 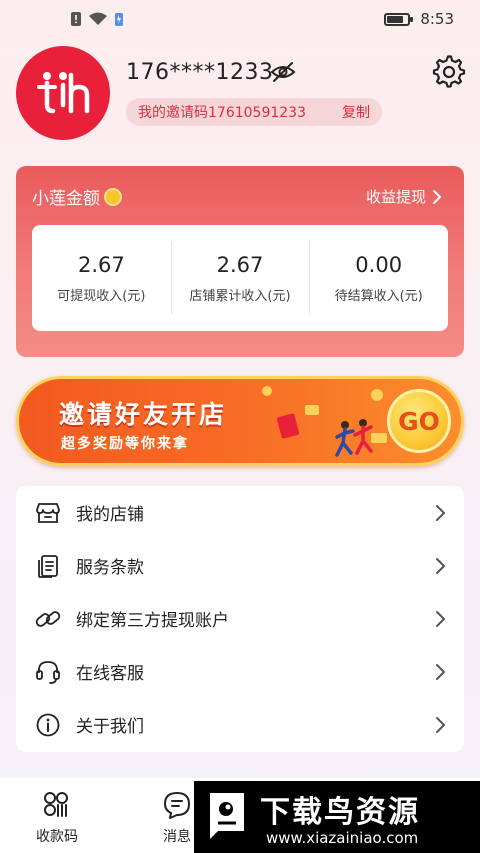 I want to click on document-icon, so click(x=48, y=566).